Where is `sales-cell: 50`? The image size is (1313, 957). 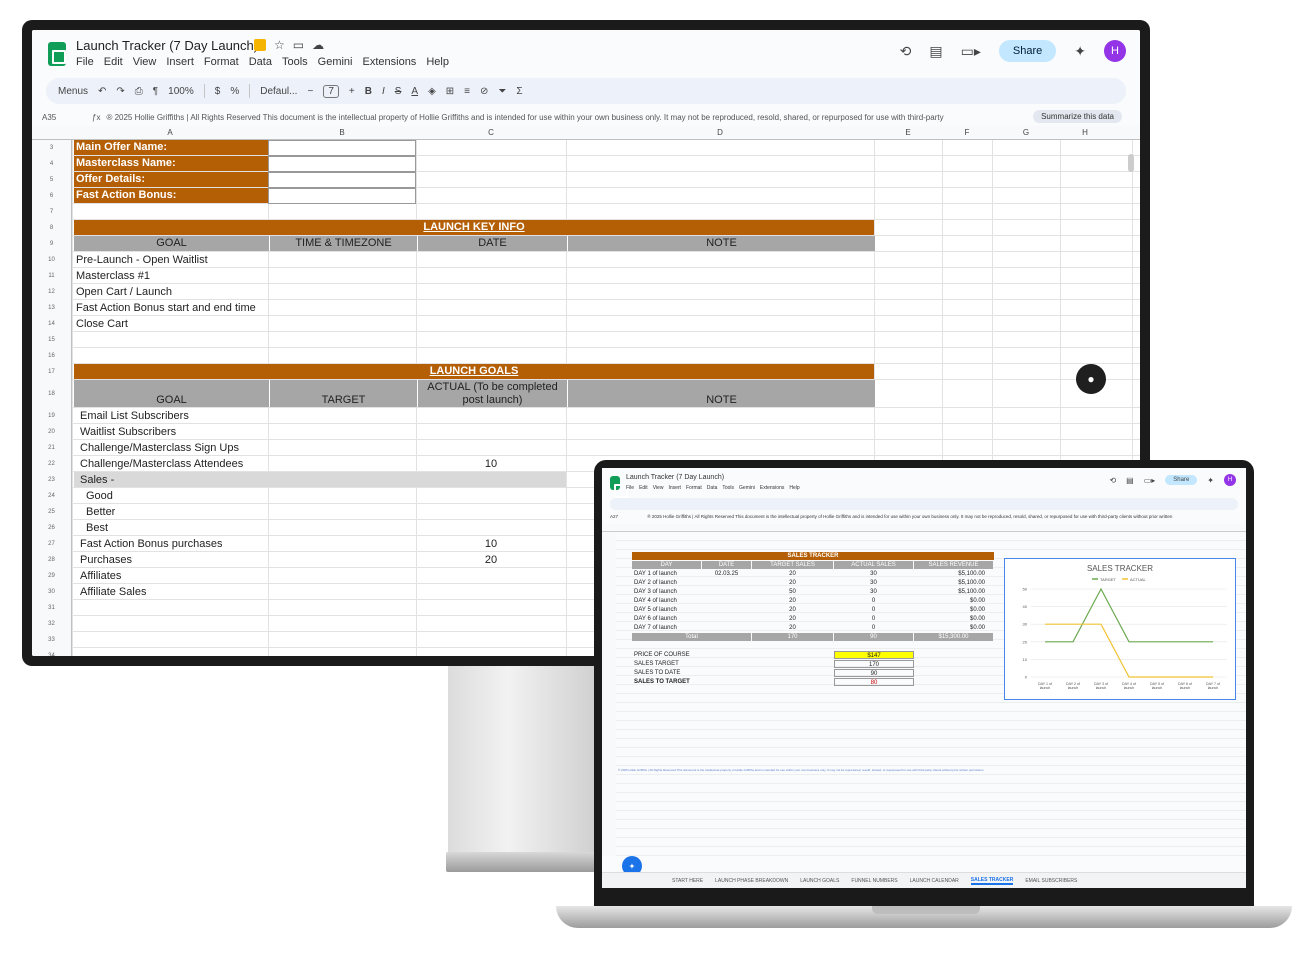 sales-cell: 50 is located at coordinates (792, 592).